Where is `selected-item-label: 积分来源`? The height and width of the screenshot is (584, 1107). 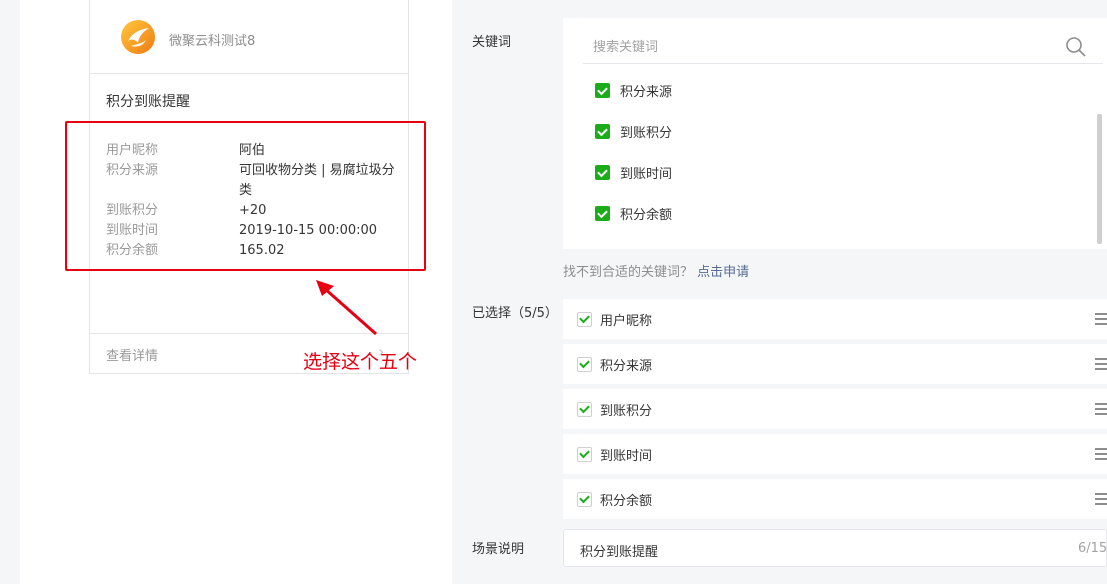 selected-item-label: 积分来源 is located at coordinates (626, 366).